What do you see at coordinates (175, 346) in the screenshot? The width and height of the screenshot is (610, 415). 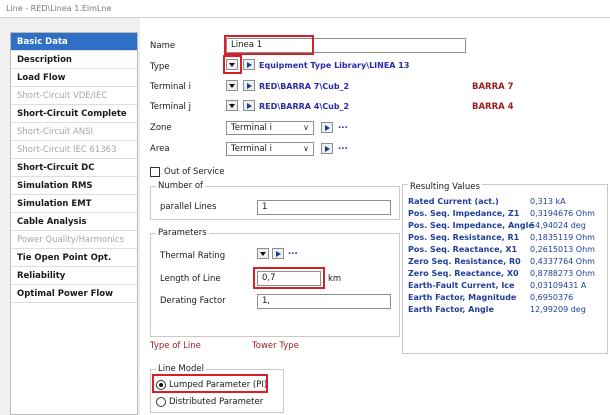 I see `type-of-line-label: Type of Line` at bounding box center [175, 346].